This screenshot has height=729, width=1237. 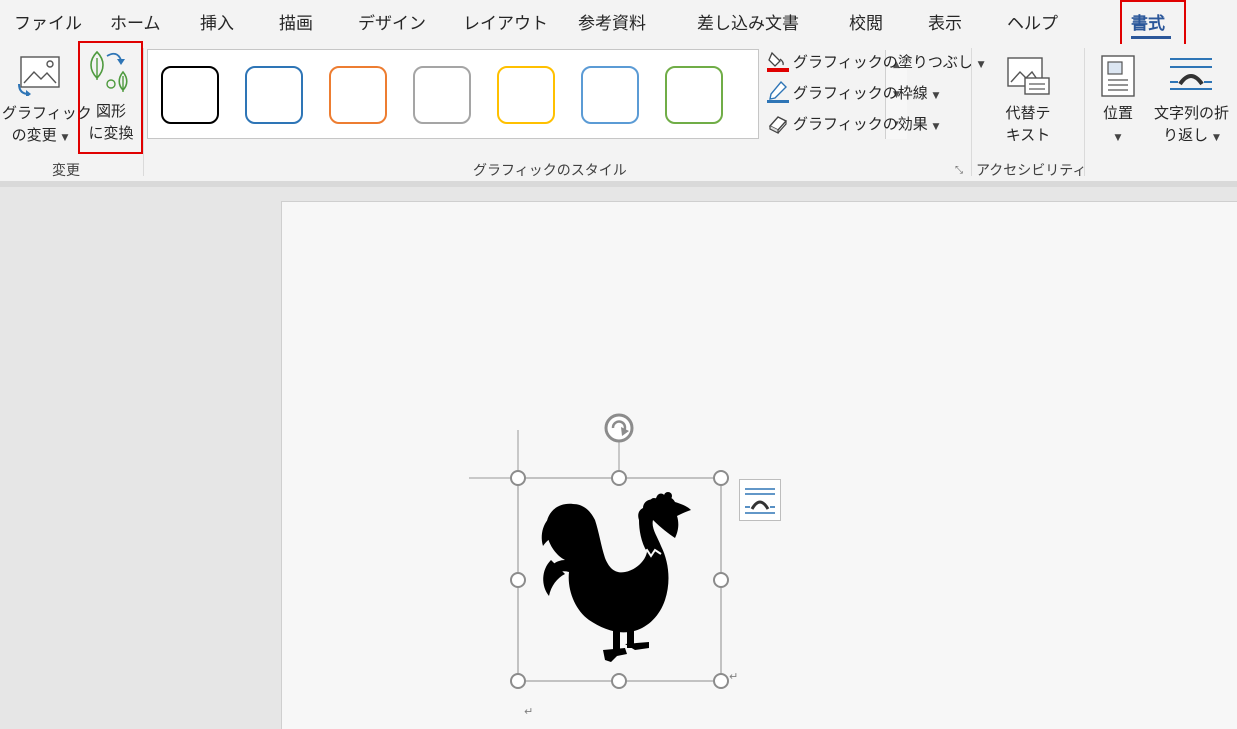 I want to click on tab-view: 表示, so click(x=945, y=21).